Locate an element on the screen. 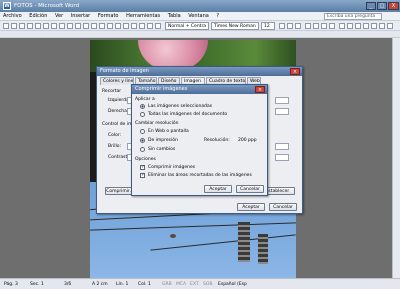  compress-dialog-titlebar: Comprimir imágenes × is located at coordinates (199, 89).